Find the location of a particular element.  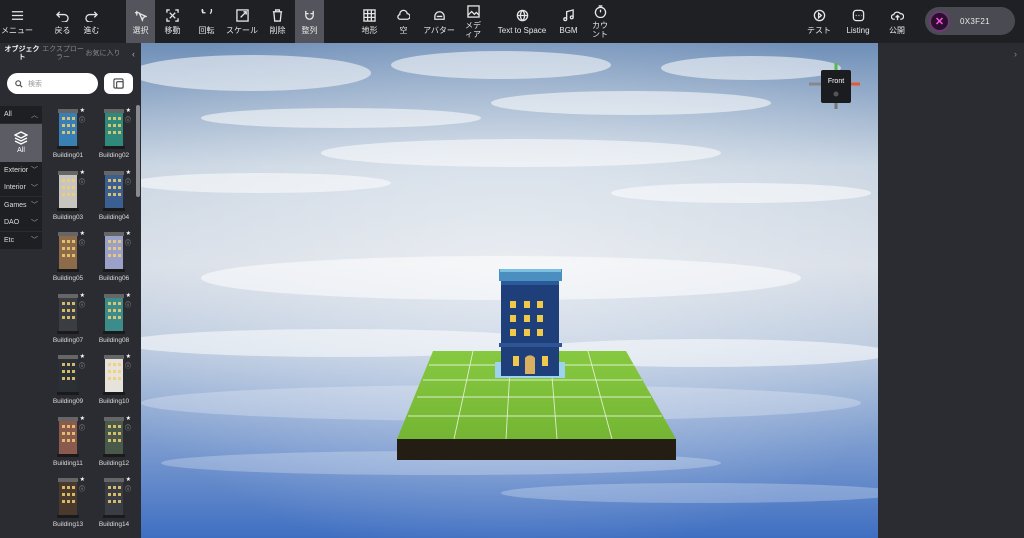

object-item: ★ ⓘ Building07 is located at coordinates (68, 321).